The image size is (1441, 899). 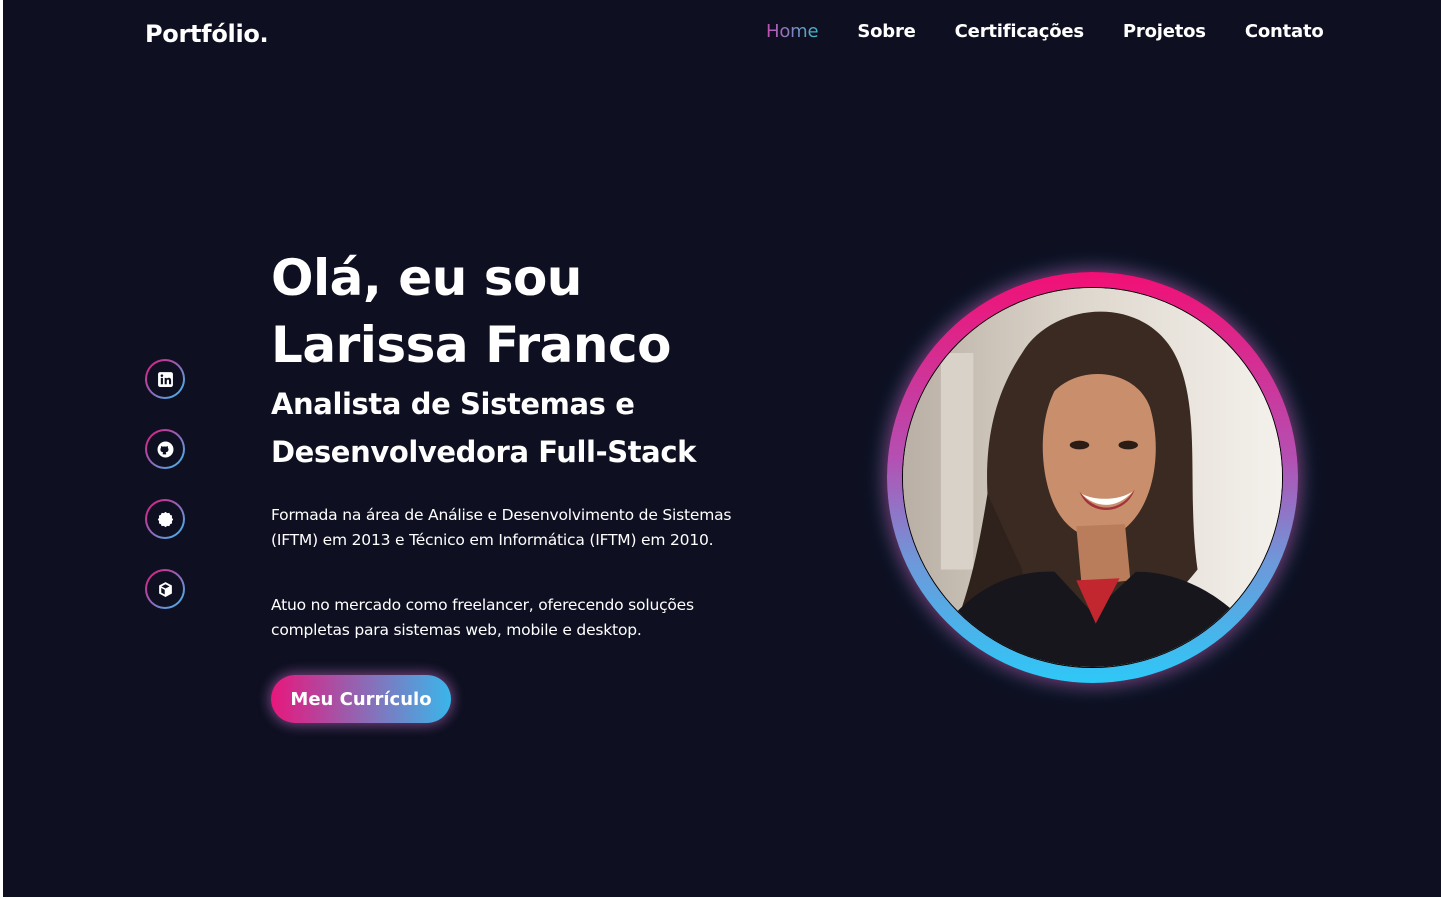 What do you see at coordinates (361, 699) in the screenshot?
I see `cv-button: Meu Currículo` at bounding box center [361, 699].